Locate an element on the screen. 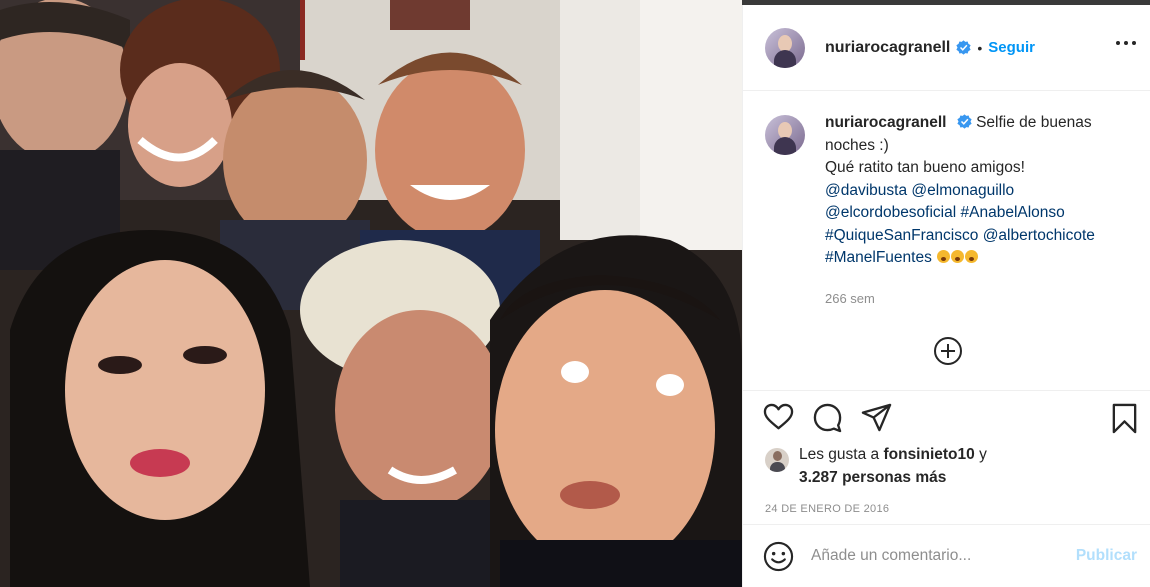 The height and width of the screenshot is (587, 1150). share-icon is located at coordinates (876, 417).